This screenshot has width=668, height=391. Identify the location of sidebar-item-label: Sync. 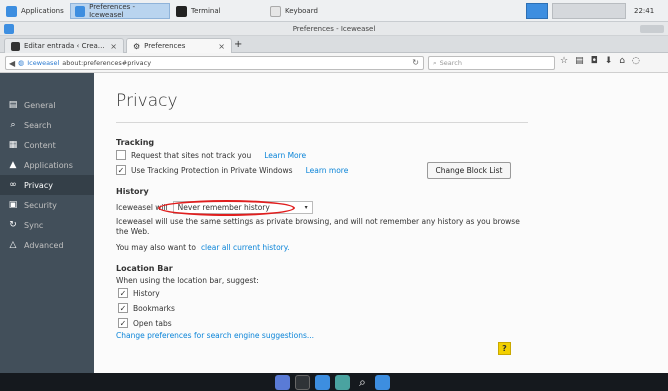
(34, 225).